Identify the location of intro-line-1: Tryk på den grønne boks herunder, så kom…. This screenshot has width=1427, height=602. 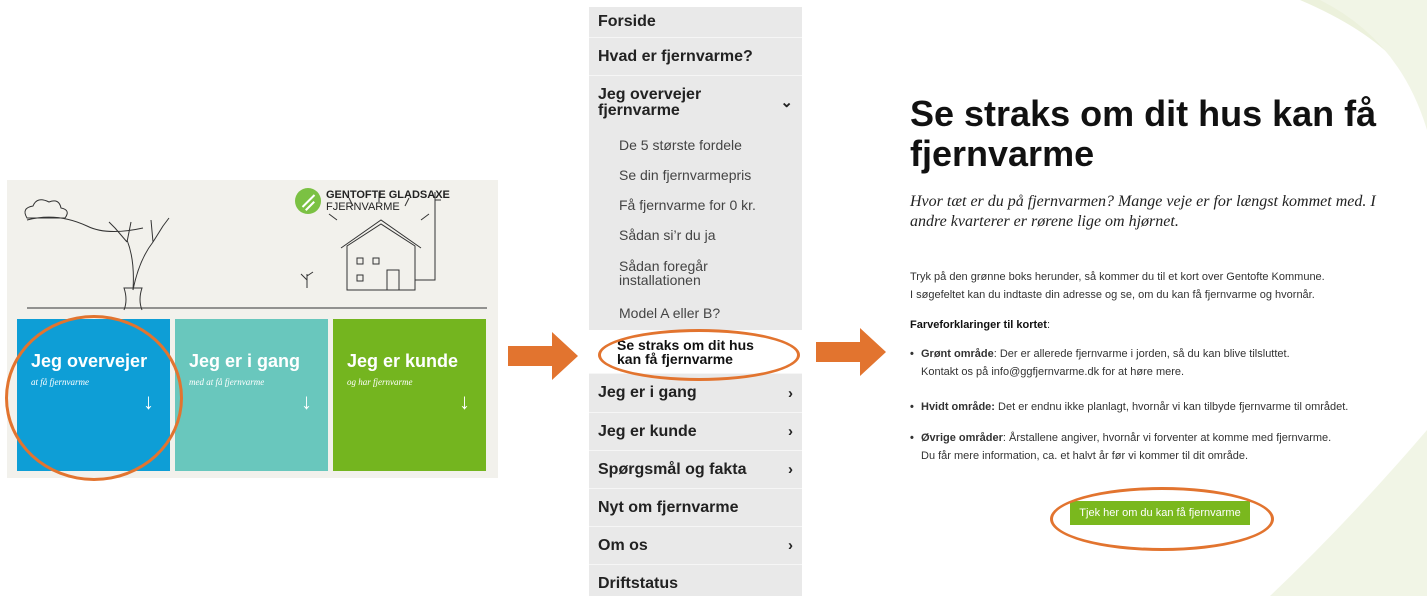
(1117, 277).